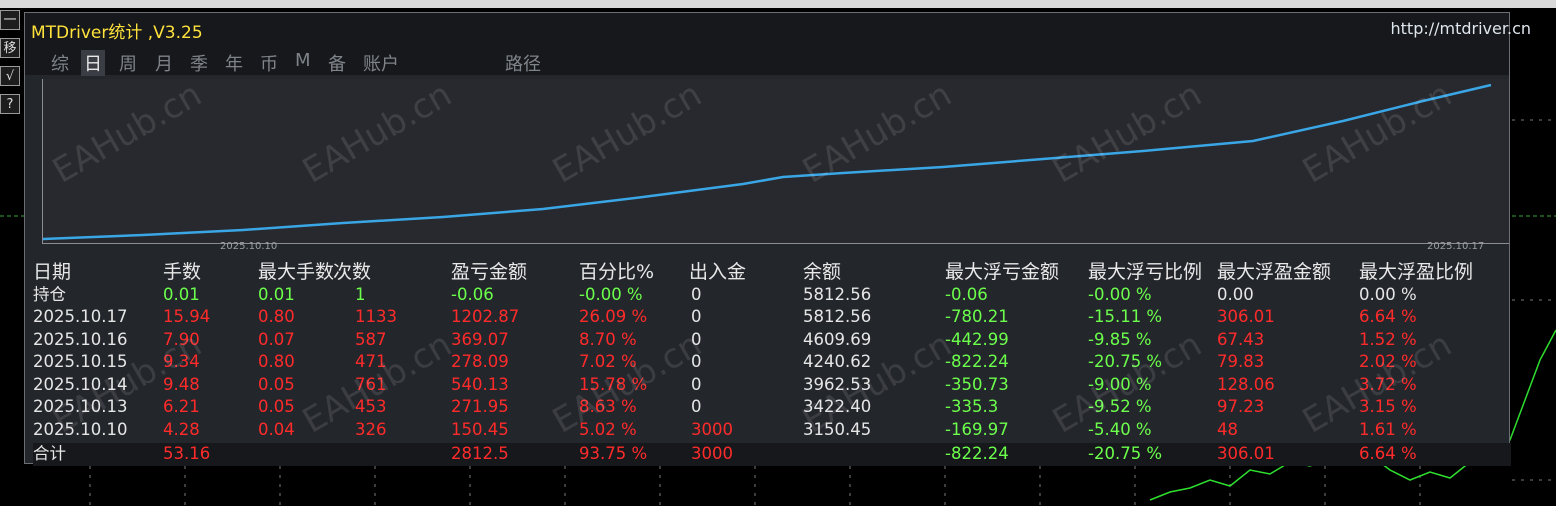 The width and height of the screenshot is (1556, 506). What do you see at coordinates (767, 59) in the screenshot?
I see `period-tabs: 综 日 周 月 季 年 币 M 备 账户 路径` at bounding box center [767, 59].